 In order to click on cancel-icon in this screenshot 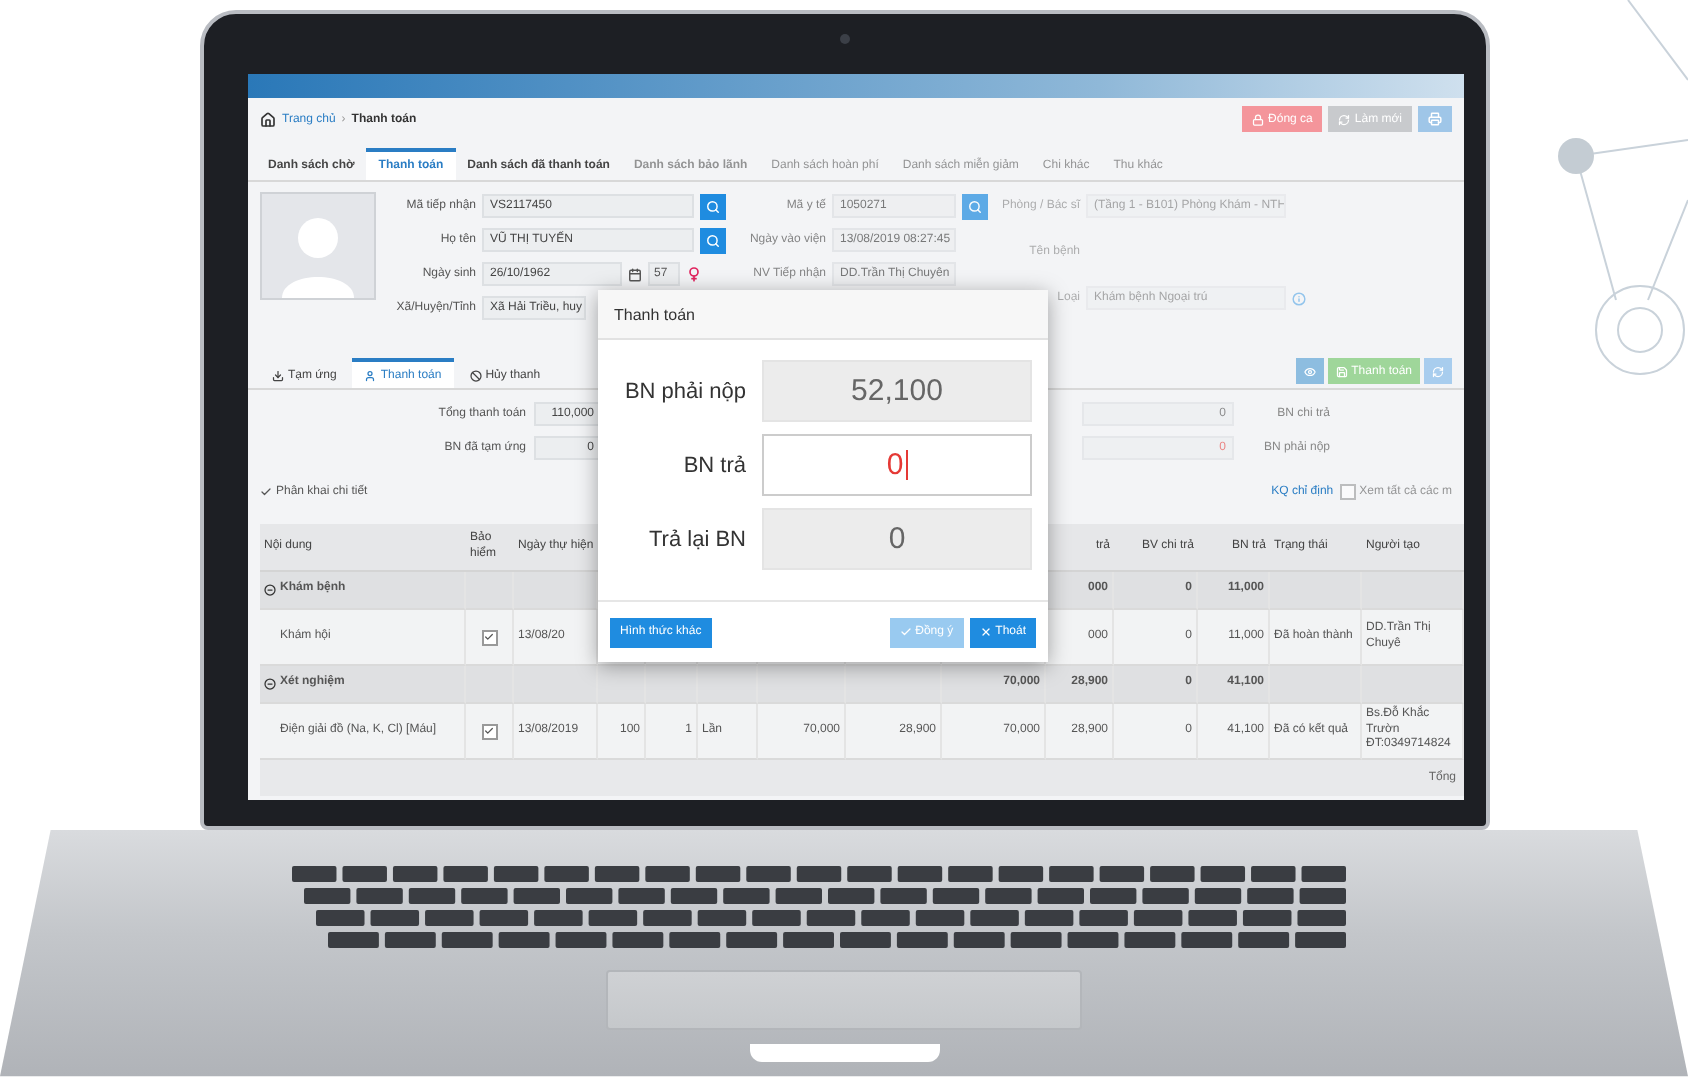, I will do `click(475, 375)`.